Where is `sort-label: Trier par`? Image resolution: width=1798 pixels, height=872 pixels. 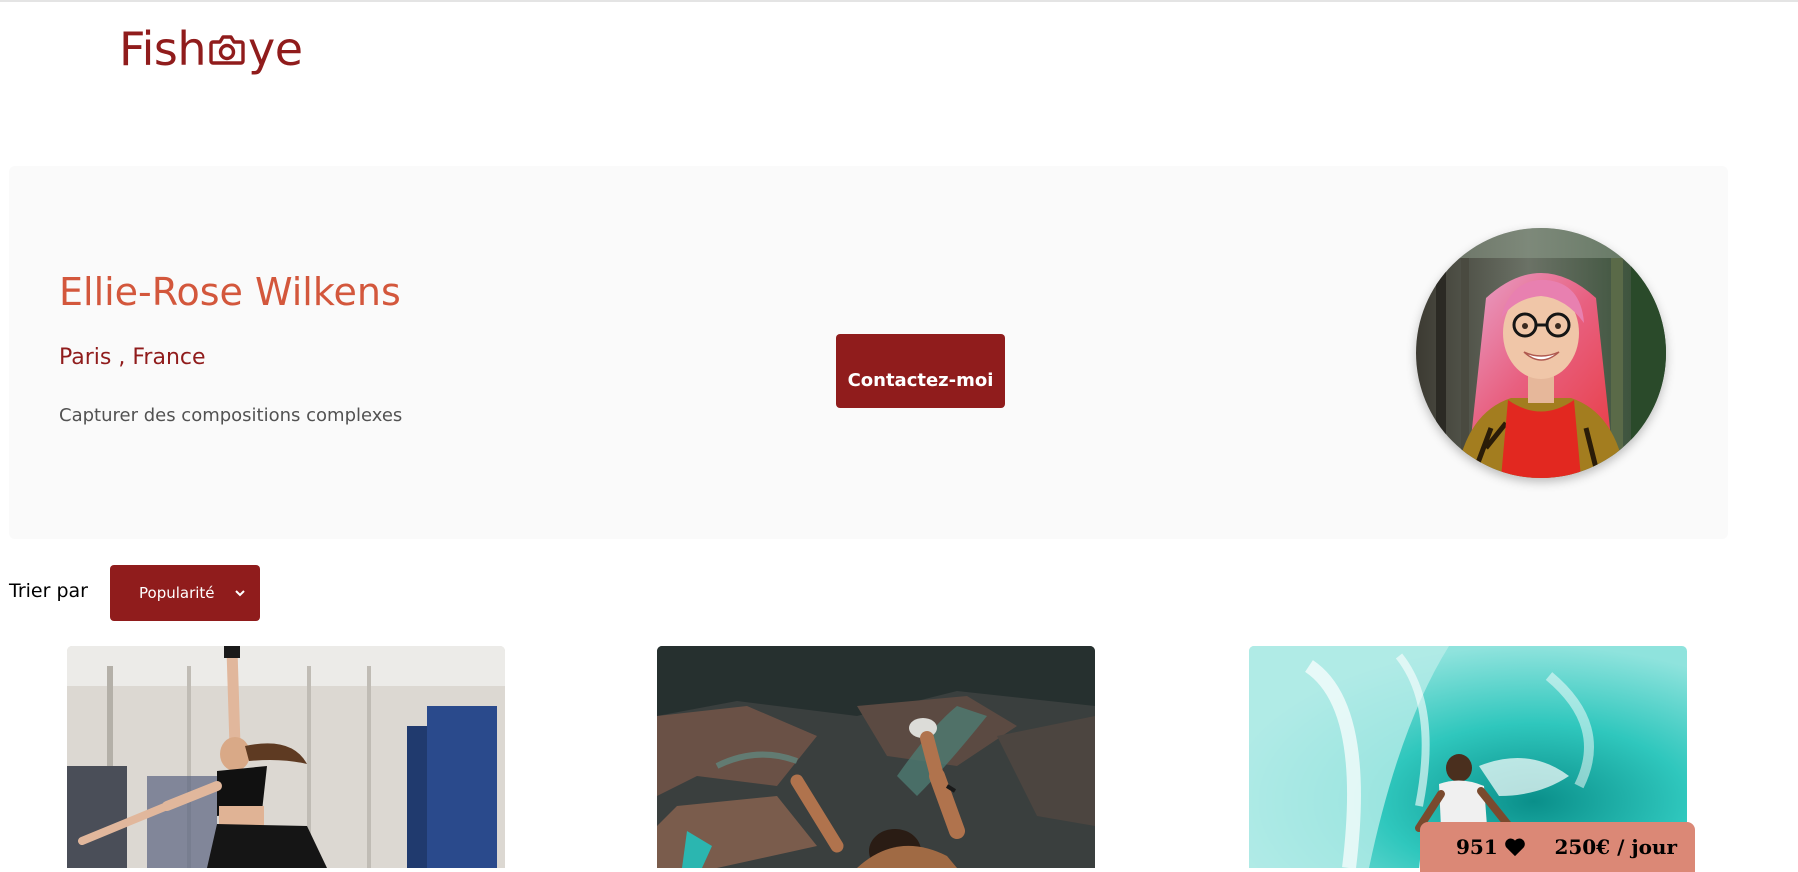 sort-label: Trier par is located at coordinates (48, 591).